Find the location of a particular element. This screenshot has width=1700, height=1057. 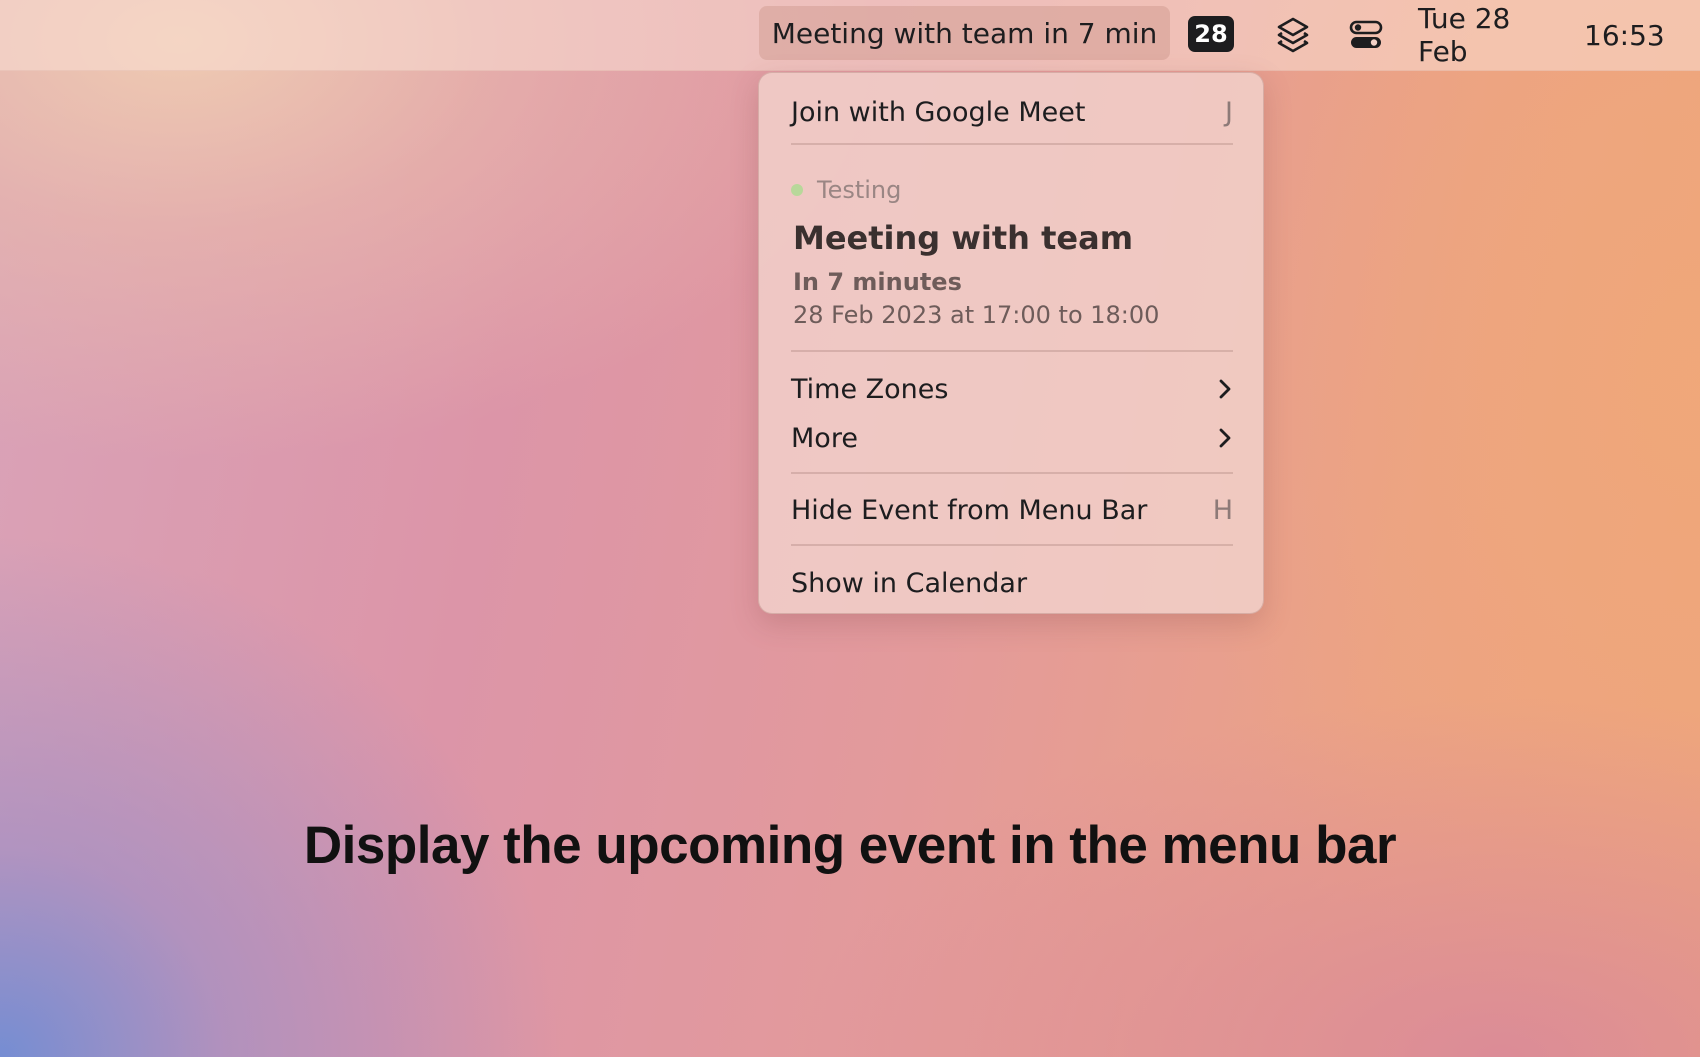

calendar-badge-icon: 28 is located at coordinates (1211, 34).